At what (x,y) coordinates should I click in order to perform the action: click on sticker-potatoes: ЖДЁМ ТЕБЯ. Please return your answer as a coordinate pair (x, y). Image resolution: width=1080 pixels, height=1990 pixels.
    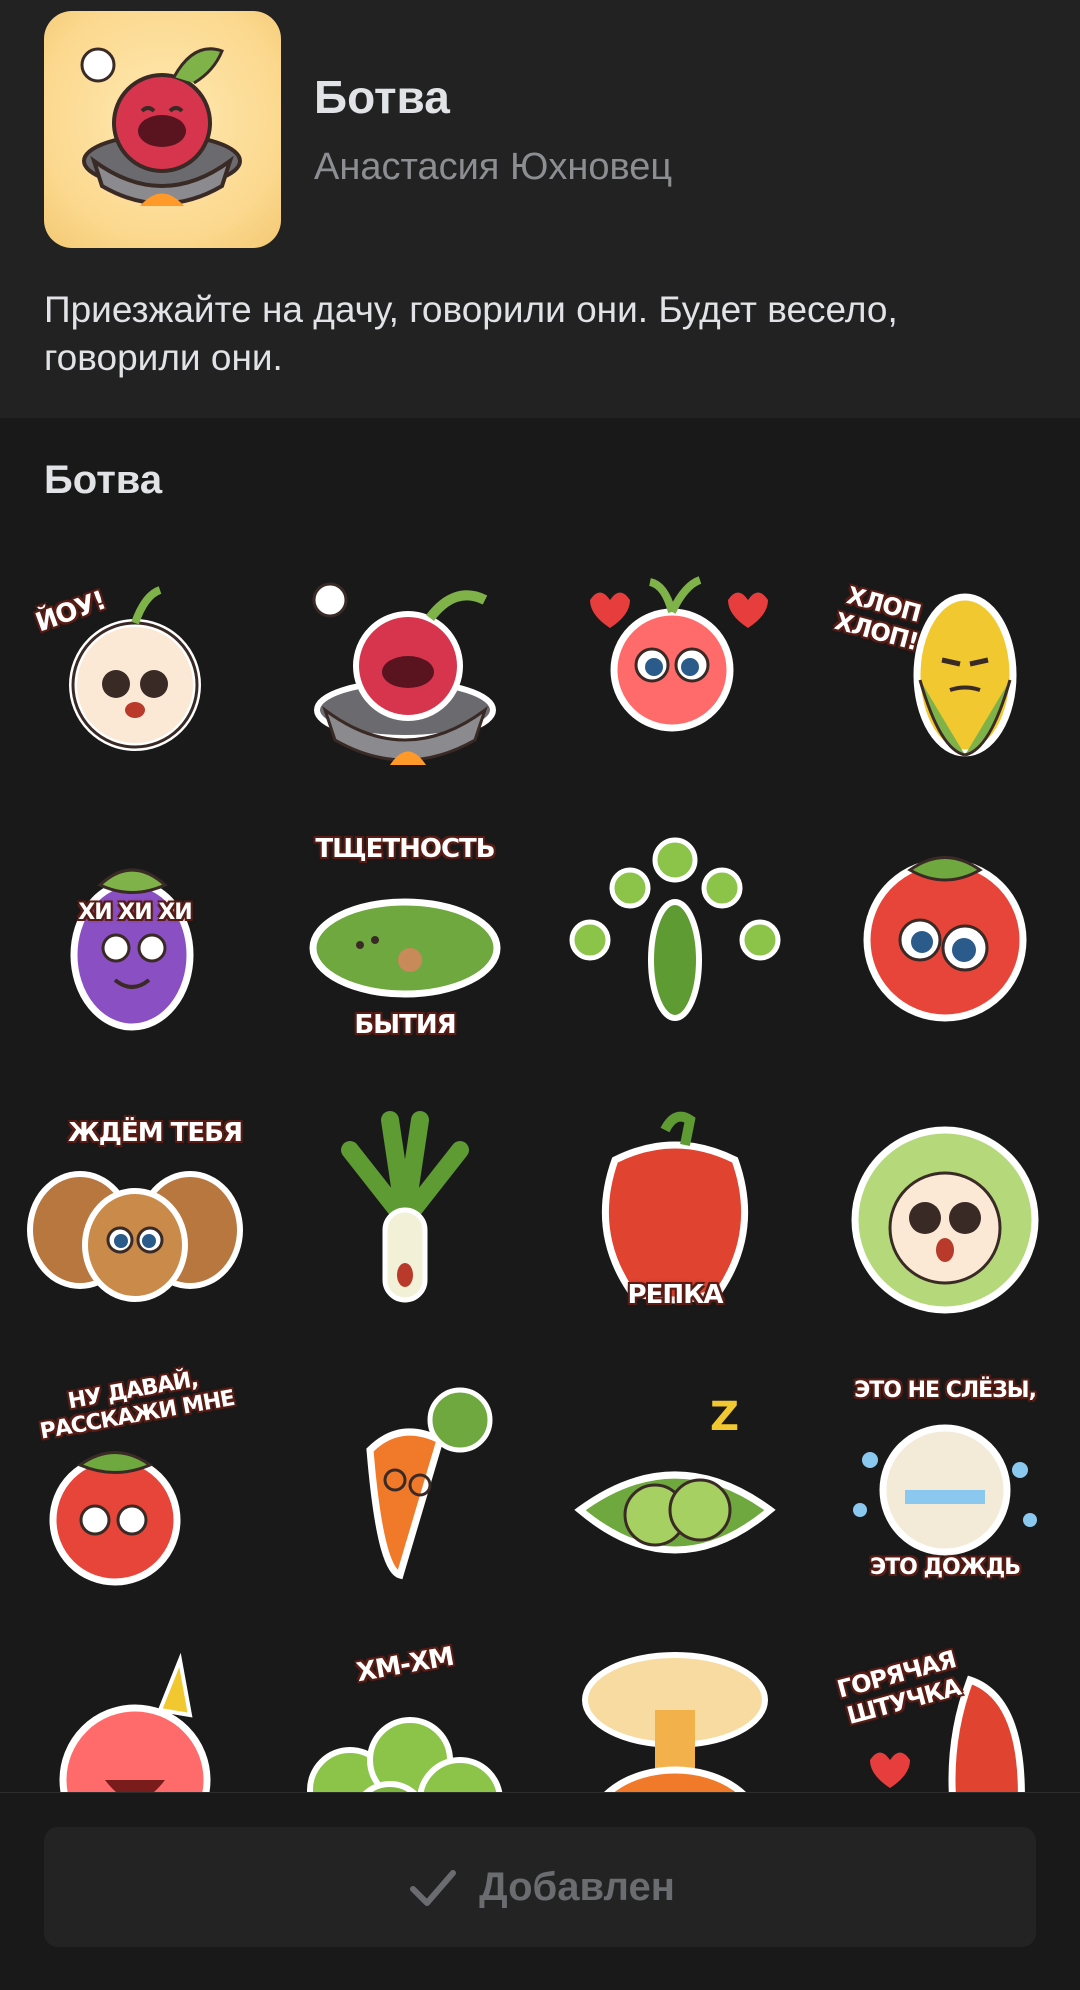
    Looking at the image, I should click on (135, 1215).